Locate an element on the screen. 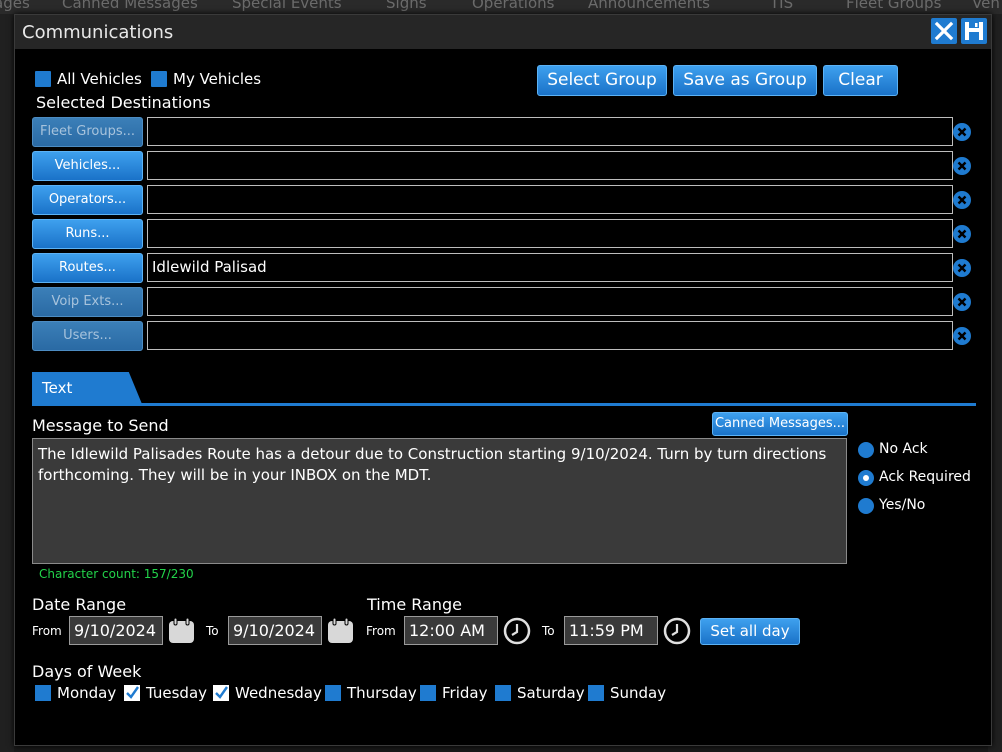 This screenshot has width=1002, height=752. ack-required-radio is located at coordinates (866, 478).